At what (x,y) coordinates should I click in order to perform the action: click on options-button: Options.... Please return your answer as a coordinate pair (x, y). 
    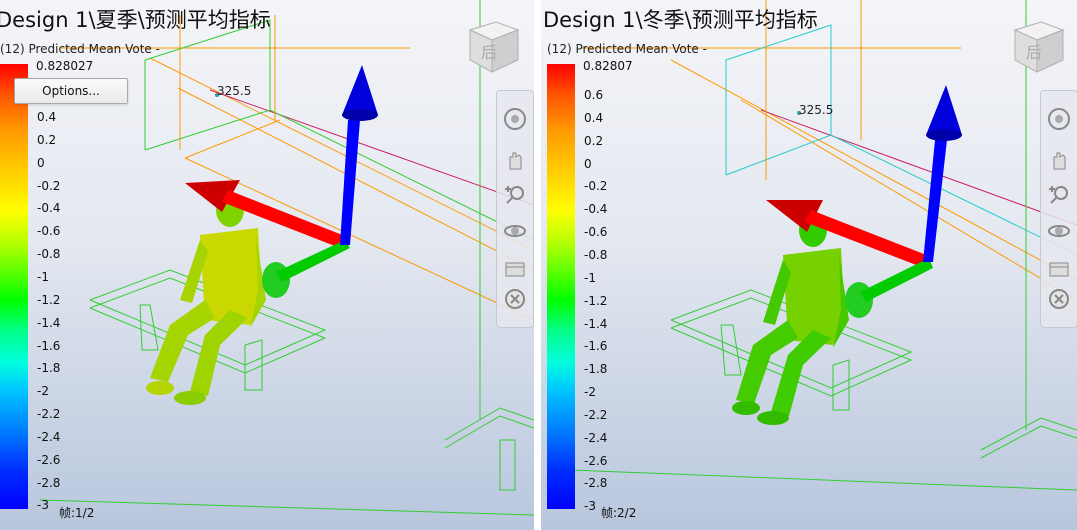
    Looking at the image, I should click on (71, 91).